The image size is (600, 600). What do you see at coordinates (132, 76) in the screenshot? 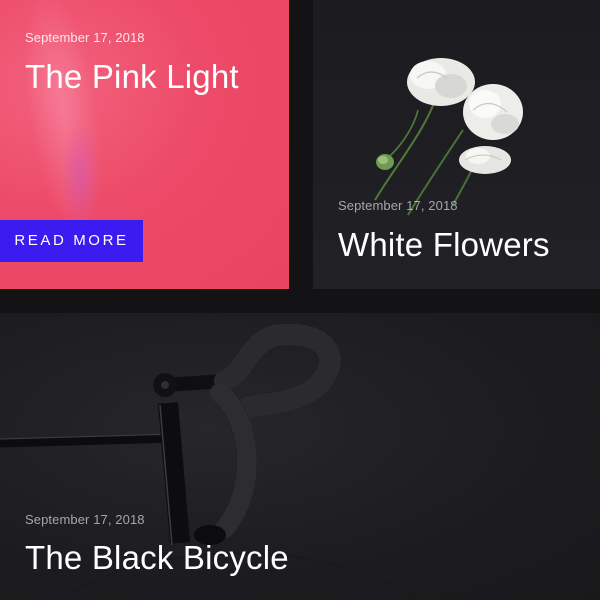
I see `post-title: The Pink Light` at bounding box center [132, 76].